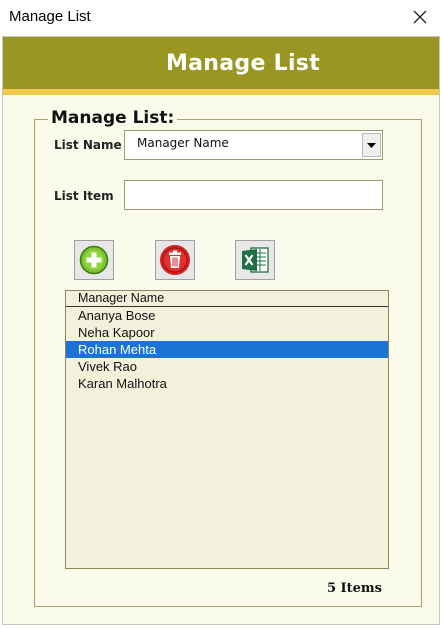  What do you see at coordinates (113, 118) in the screenshot?
I see `group-legend: Manage List:` at bounding box center [113, 118].